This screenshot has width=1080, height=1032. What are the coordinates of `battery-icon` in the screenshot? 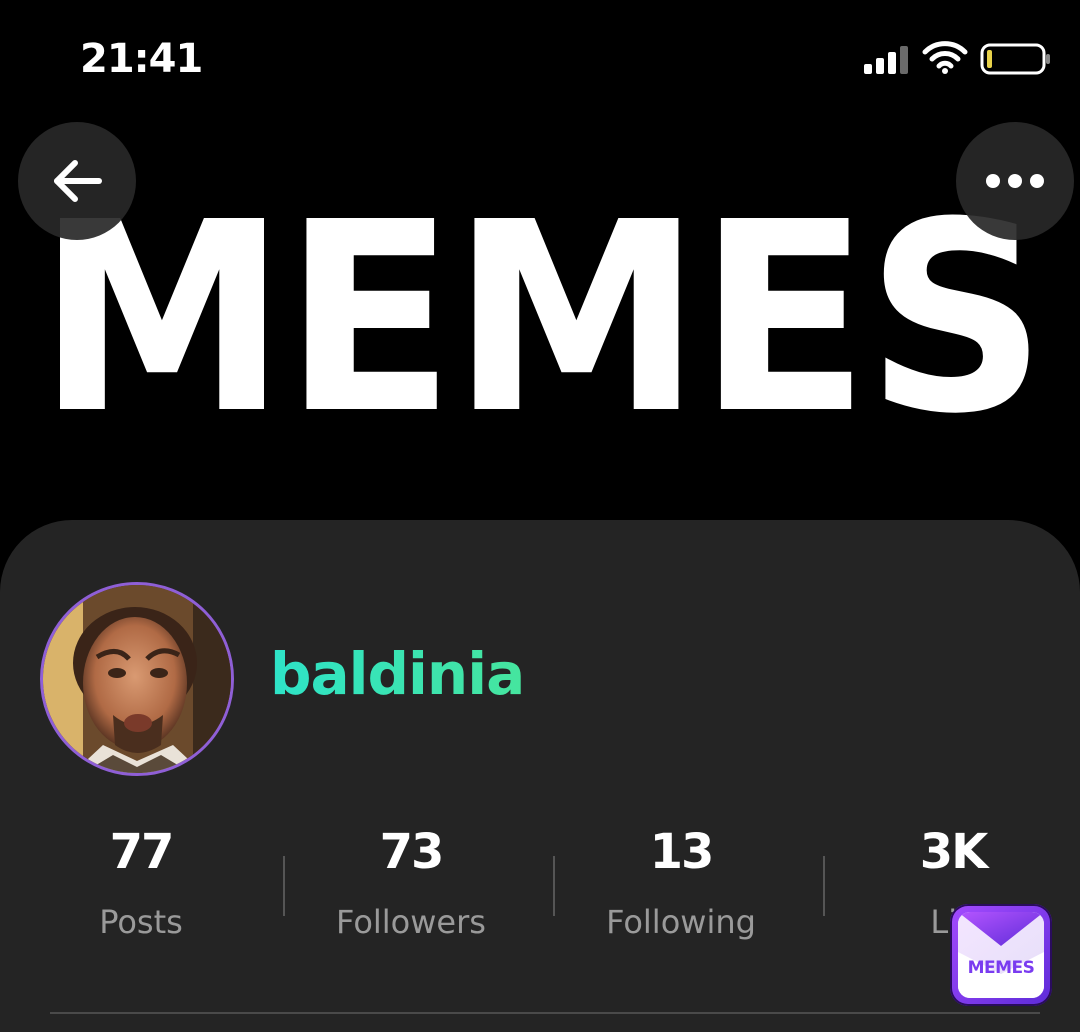 It's located at (1015, 59).